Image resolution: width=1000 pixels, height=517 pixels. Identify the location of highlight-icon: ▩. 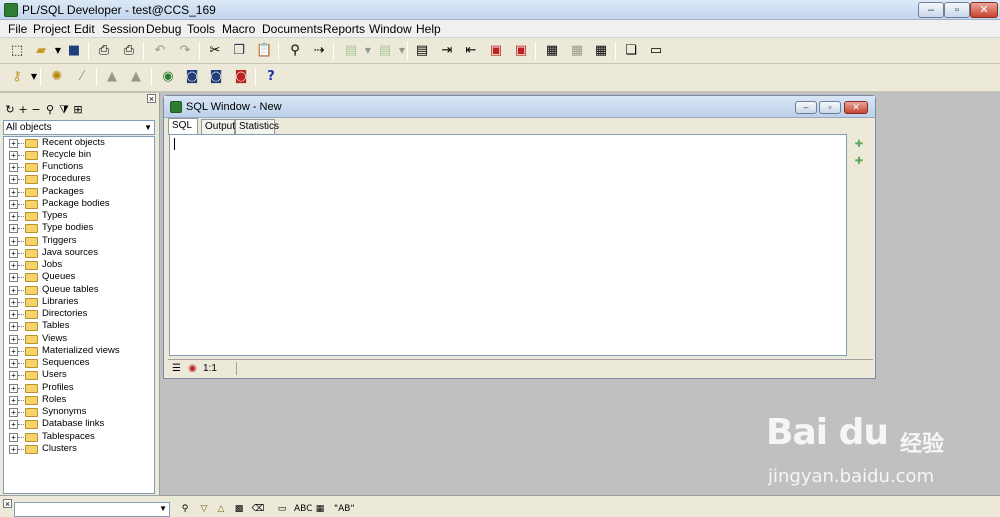
(239, 509).